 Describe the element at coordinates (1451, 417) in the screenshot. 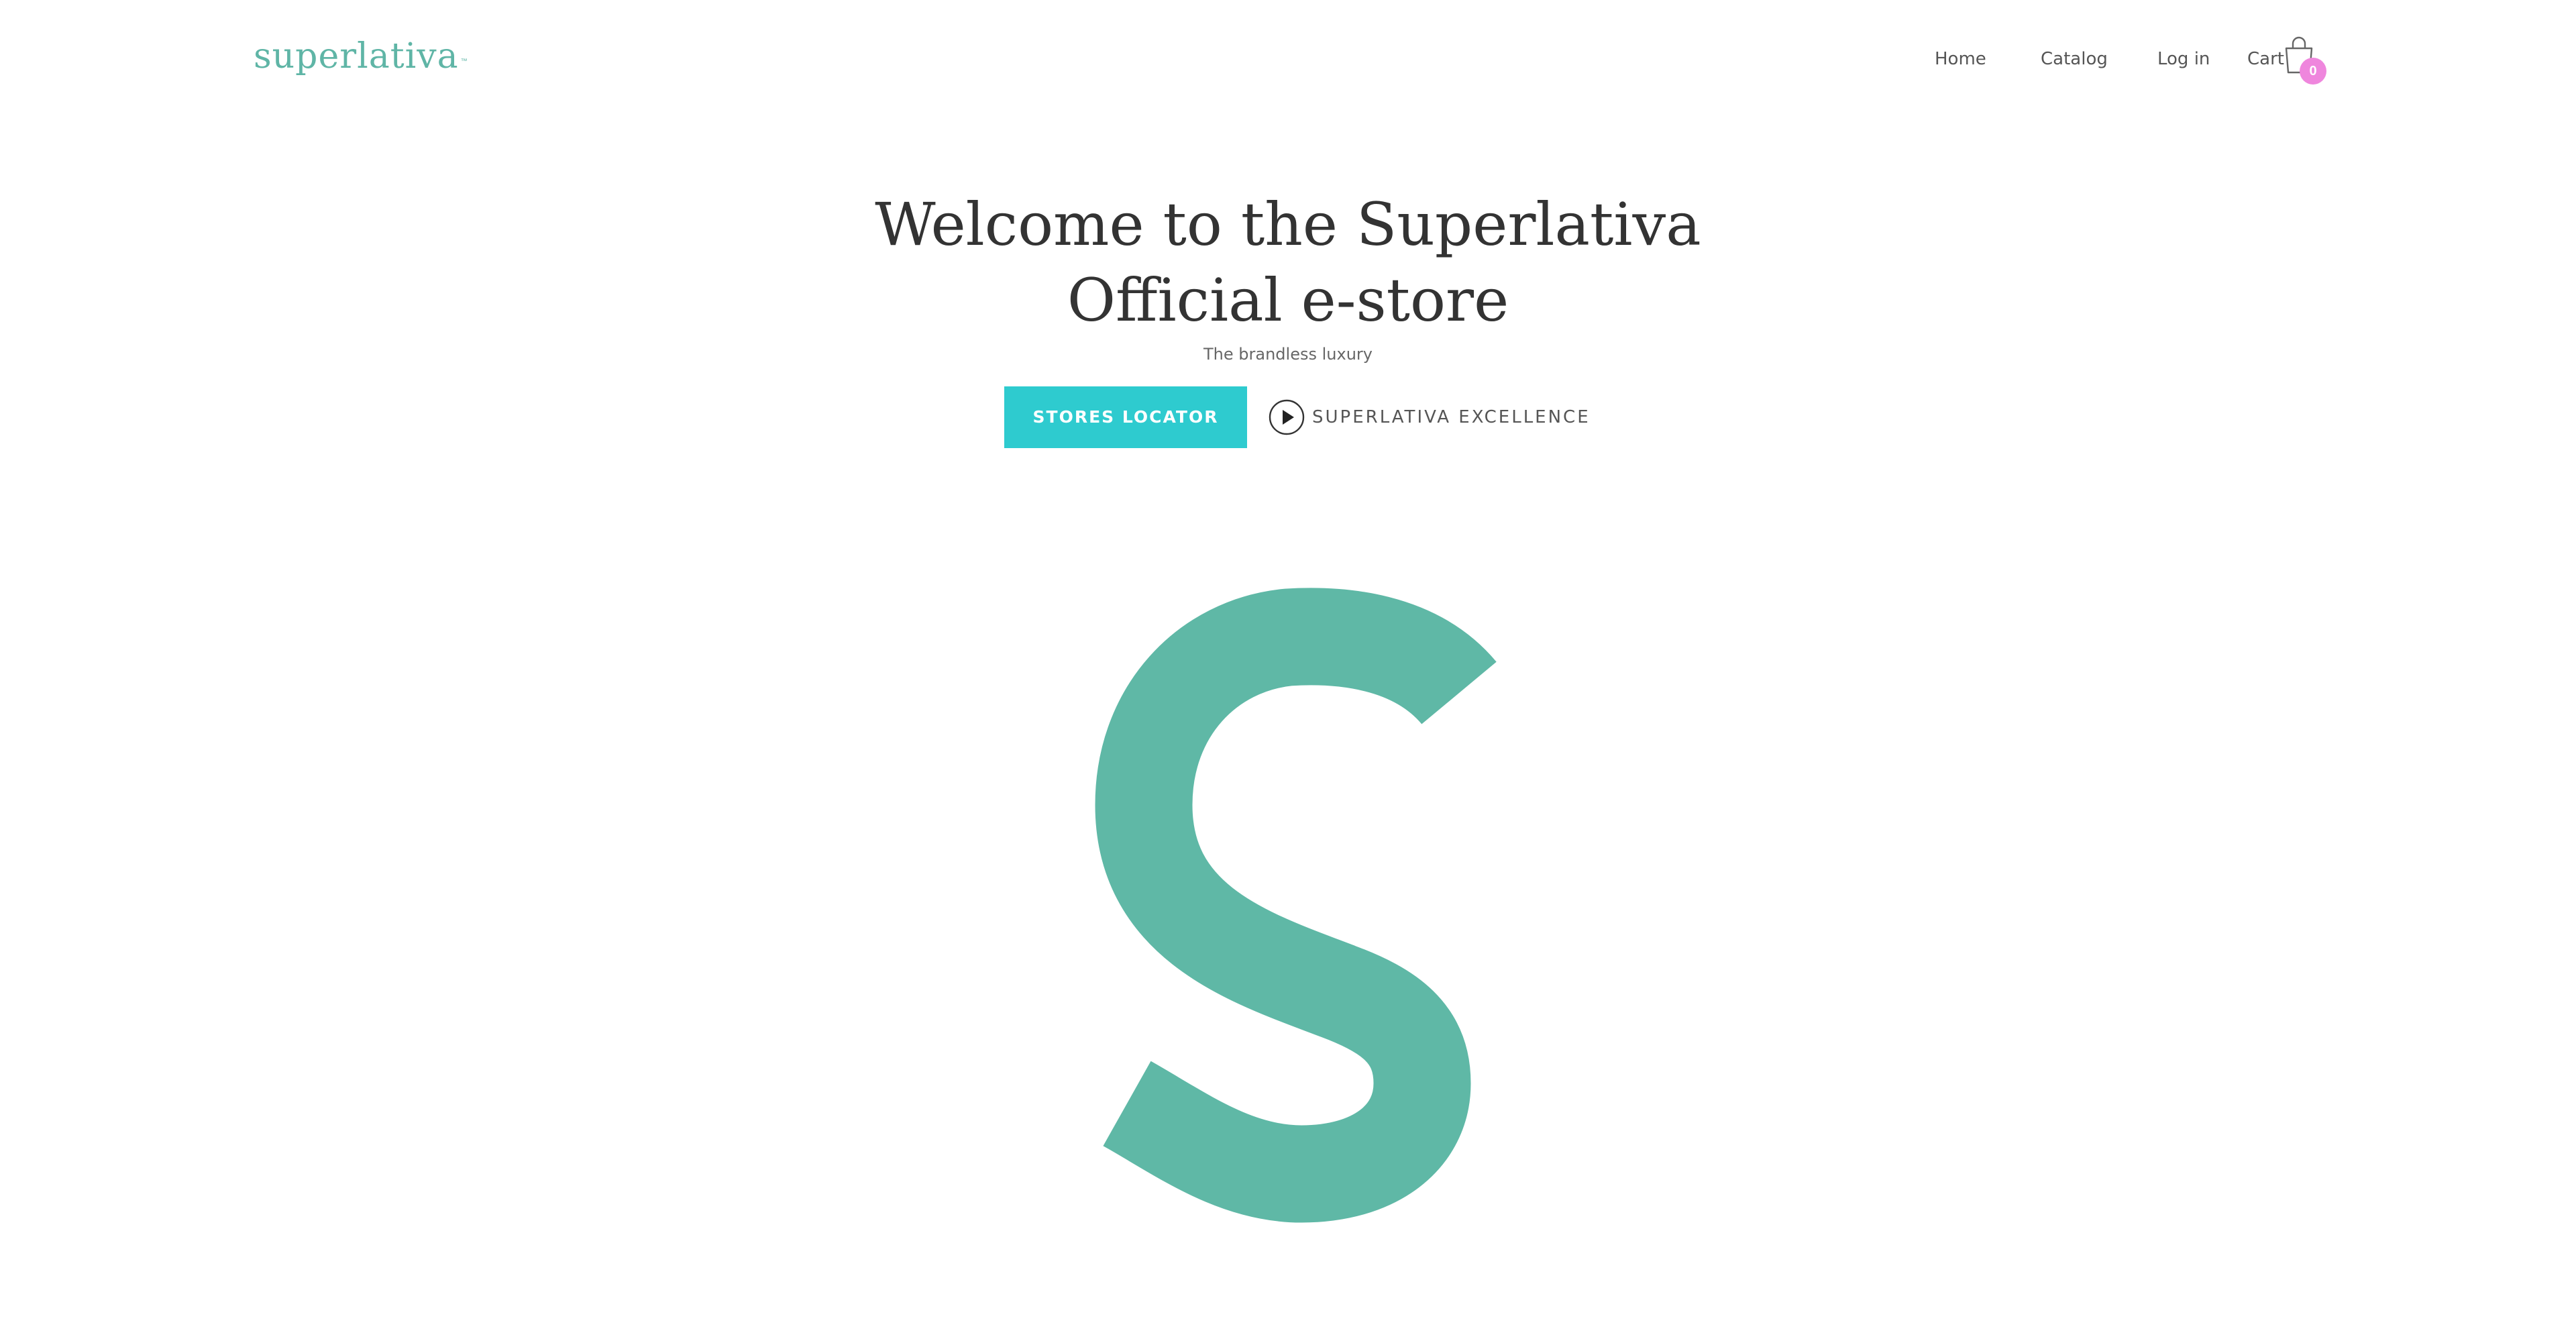

I see `video-link-label: SUPERLATIVA EXCELLENCE` at that location.